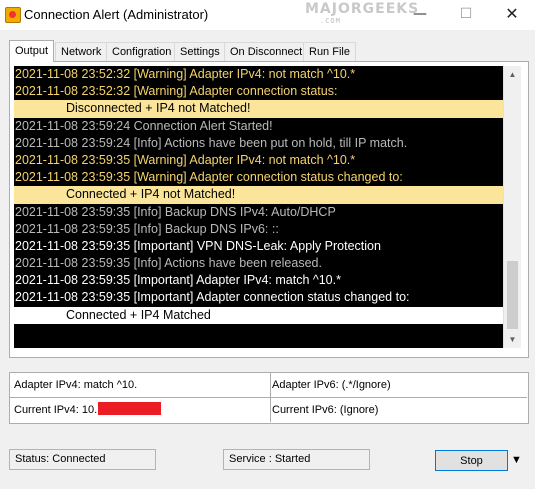 The width and height of the screenshot is (535, 489). Describe the element at coordinates (116, 14) in the screenshot. I see `window-title: Connection Alert (Administrator)` at that location.